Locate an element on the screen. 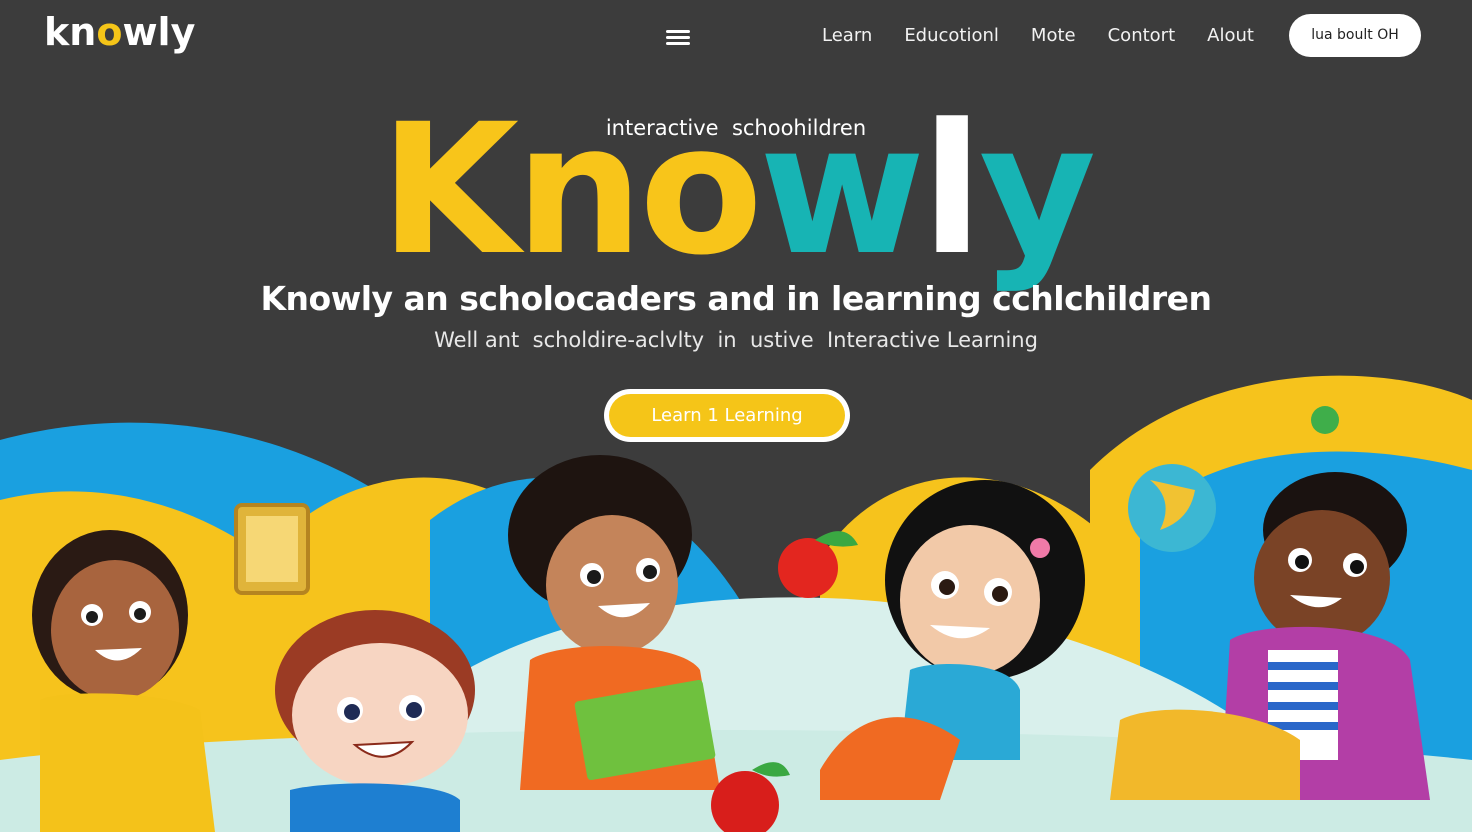  logo-text-o: o is located at coordinates (109, 32).